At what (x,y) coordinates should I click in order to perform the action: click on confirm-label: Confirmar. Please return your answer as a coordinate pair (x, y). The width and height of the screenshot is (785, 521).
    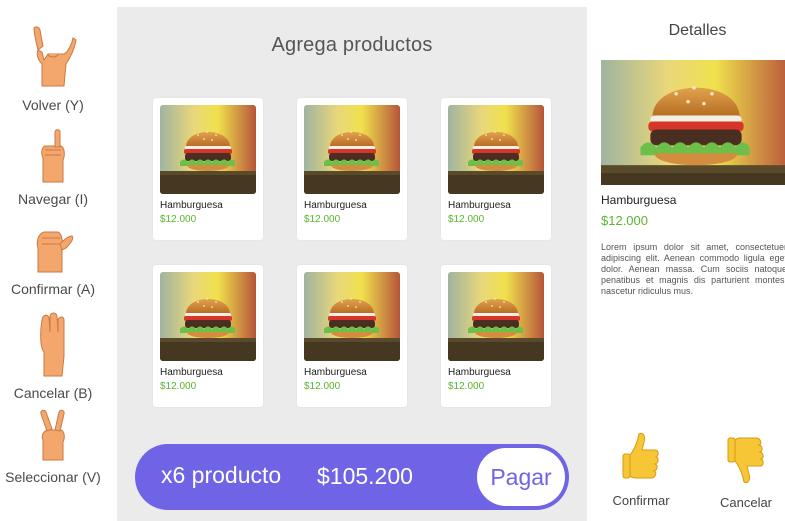
    Looking at the image, I should click on (641, 500).